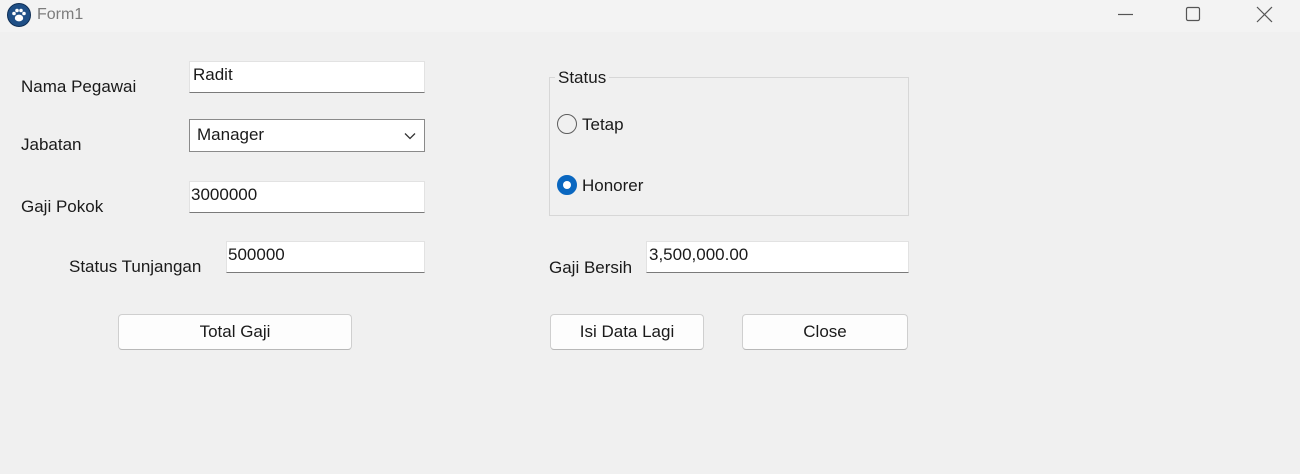 The image size is (1300, 474). Describe the element at coordinates (231, 134) in the screenshot. I see `jabatan-selected-value: Manager` at that location.